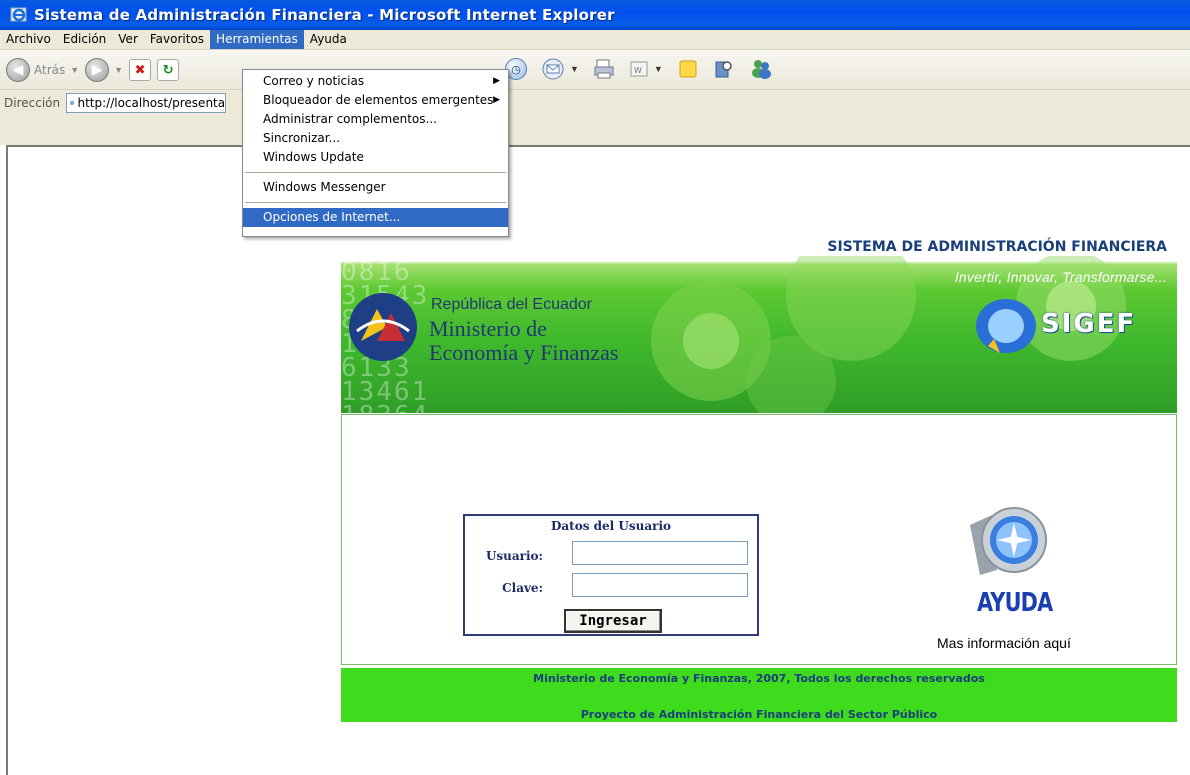 This screenshot has height=775, width=1190. I want to click on address-url: http://localhost/presenta, so click(151, 103).